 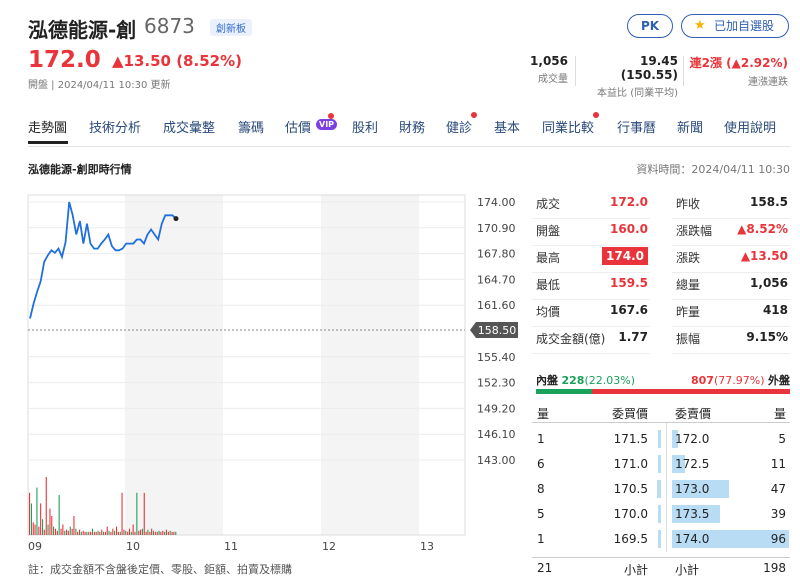 I want to click on orderbook-row: 1 171.5 172.0 5, so click(x=661, y=441).